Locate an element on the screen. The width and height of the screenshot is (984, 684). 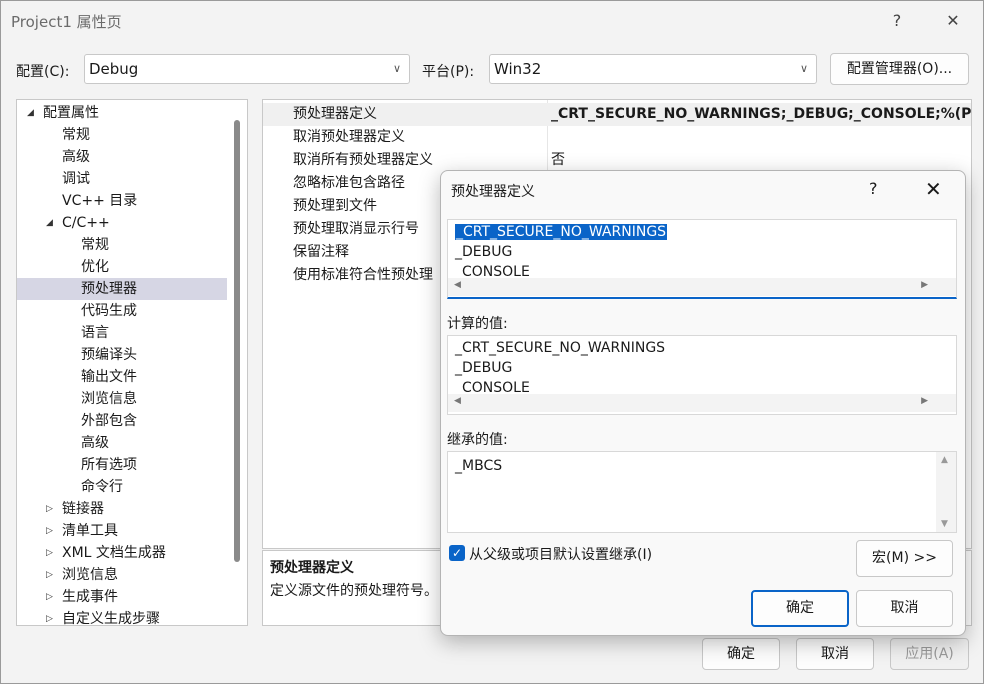
tree-item: 预编译头 is located at coordinates (122, 355).